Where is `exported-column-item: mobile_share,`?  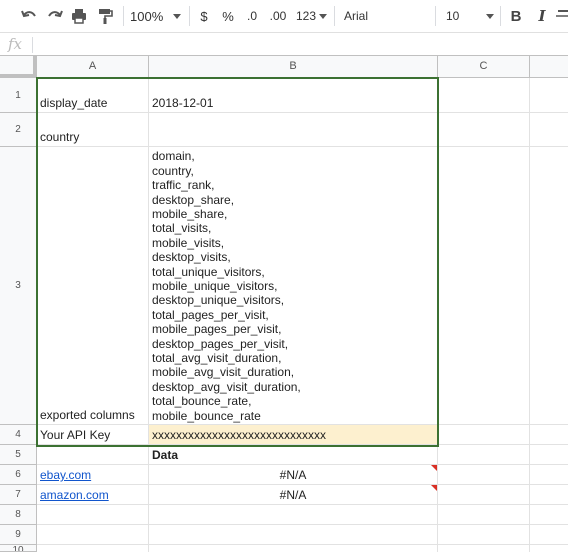 exported-column-item: mobile_share, is located at coordinates (190, 213).